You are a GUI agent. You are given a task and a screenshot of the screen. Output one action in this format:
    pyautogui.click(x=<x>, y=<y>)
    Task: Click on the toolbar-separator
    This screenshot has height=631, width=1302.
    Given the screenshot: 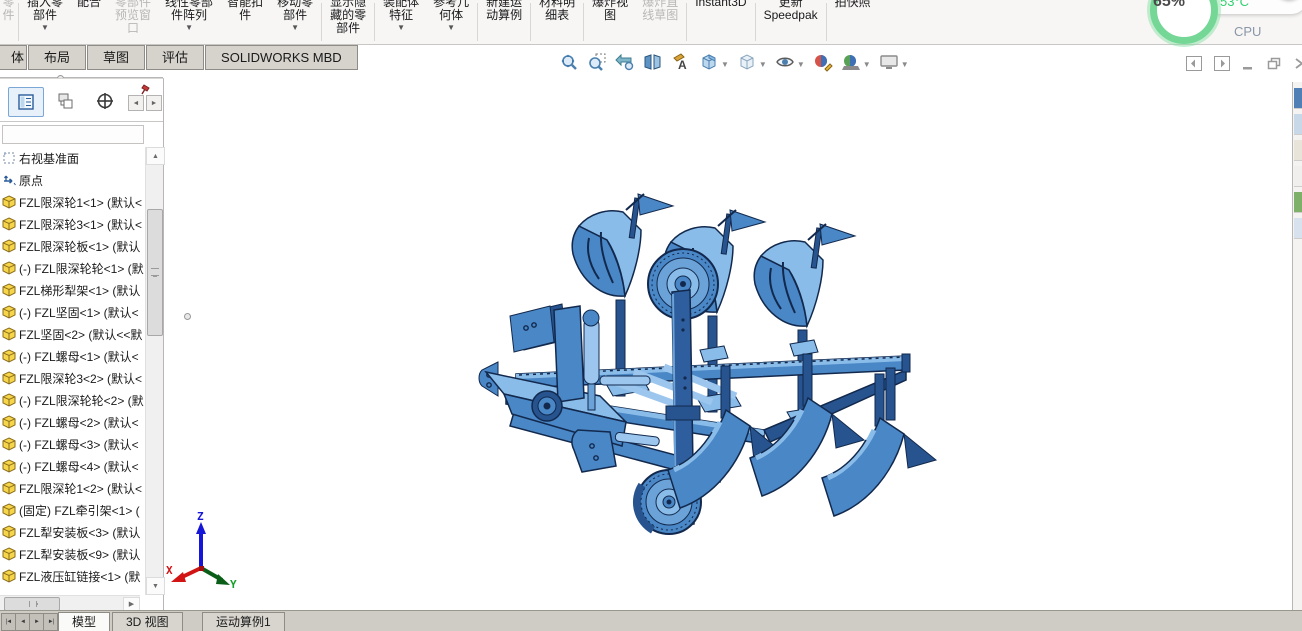 What is the action you would take?
    pyautogui.click(x=826, y=22)
    